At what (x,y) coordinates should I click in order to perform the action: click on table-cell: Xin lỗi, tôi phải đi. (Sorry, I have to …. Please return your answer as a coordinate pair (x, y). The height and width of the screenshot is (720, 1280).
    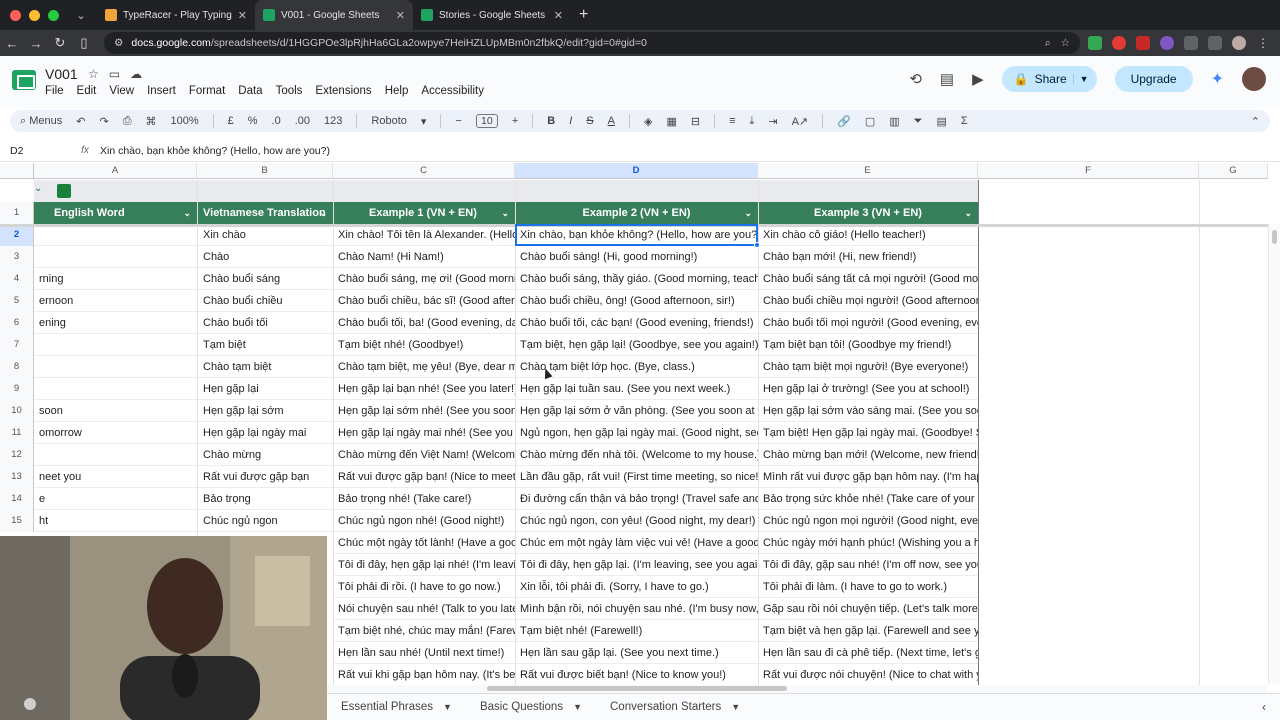
    Looking at the image, I should click on (636, 587).